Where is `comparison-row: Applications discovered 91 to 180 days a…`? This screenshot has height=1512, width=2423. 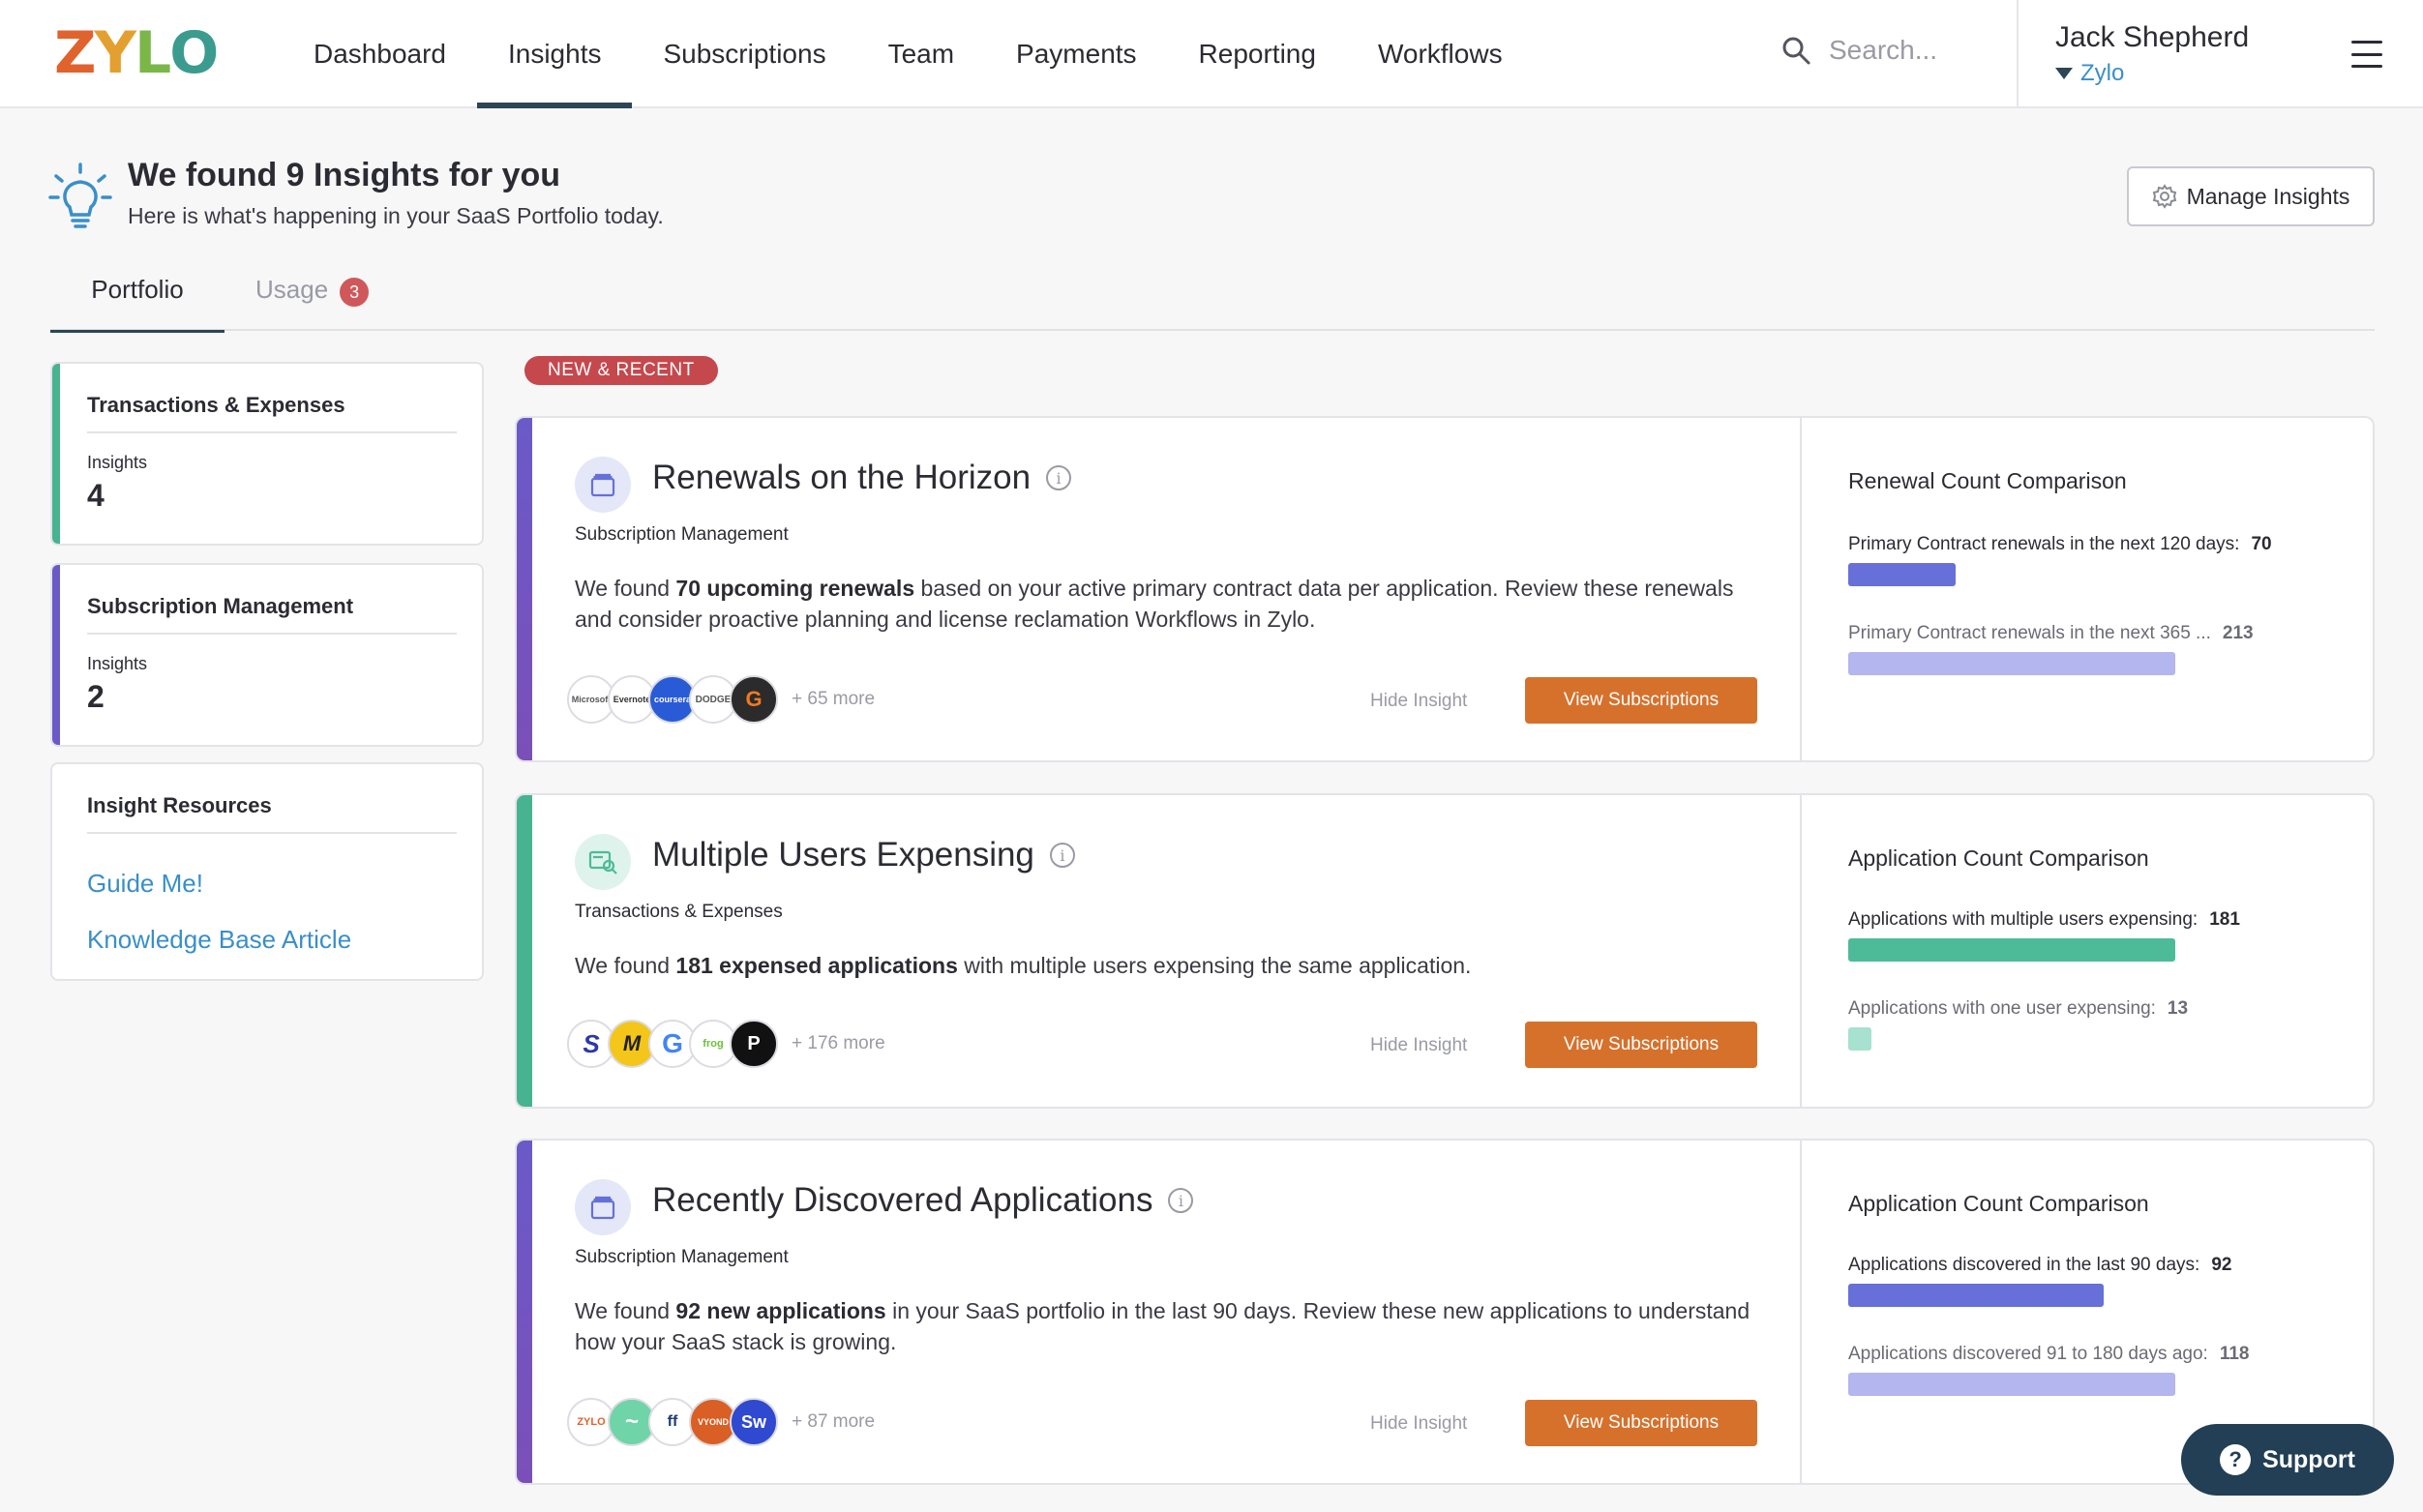 comparison-row: Applications discovered 91 to 180 days a… is located at coordinates (2048, 1355).